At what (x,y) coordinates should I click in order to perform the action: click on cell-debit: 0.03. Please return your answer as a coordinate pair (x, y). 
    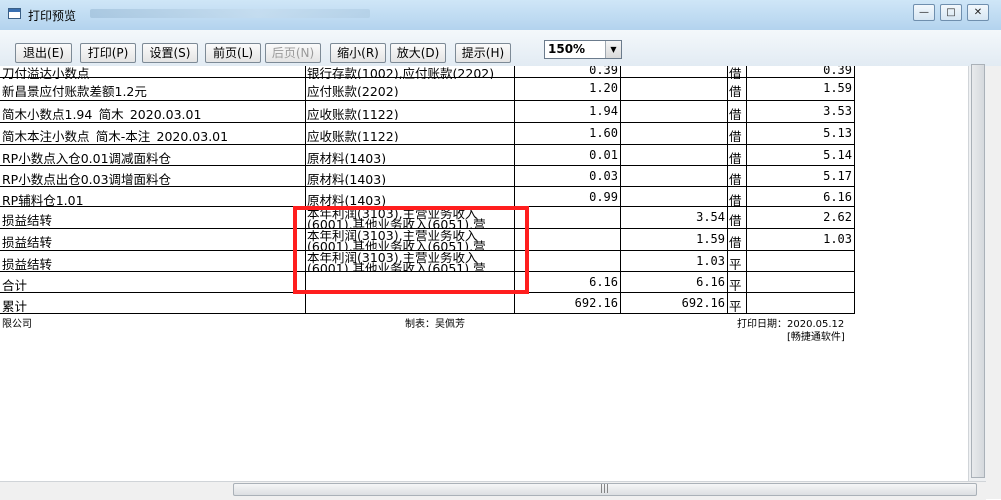
    Looking at the image, I should click on (603, 176).